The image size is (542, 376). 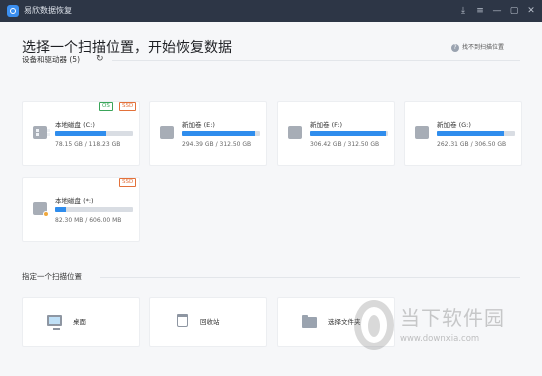 I want to click on drive-name: 新加卷 (E:), so click(x=198, y=125).